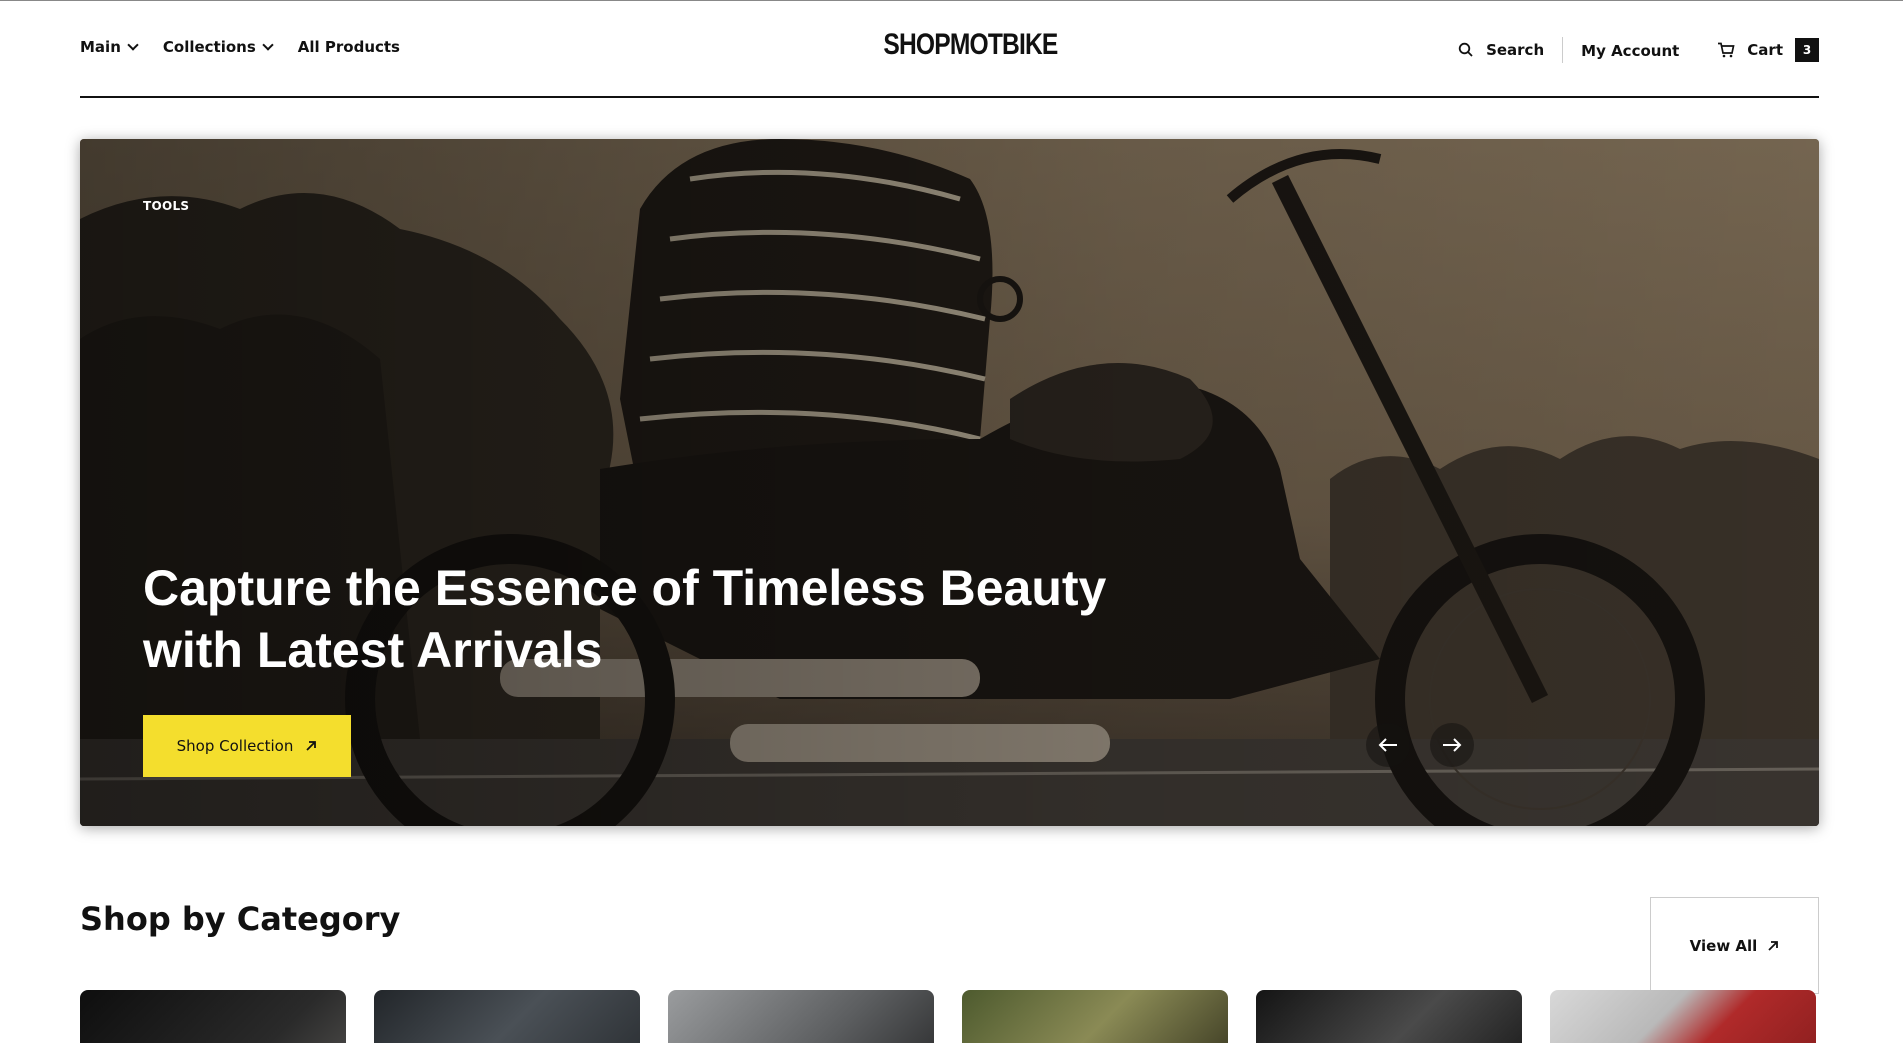 Image resolution: width=1903 pixels, height=1043 pixels. What do you see at coordinates (948, 1016) in the screenshot?
I see `category-cards` at bounding box center [948, 1016].